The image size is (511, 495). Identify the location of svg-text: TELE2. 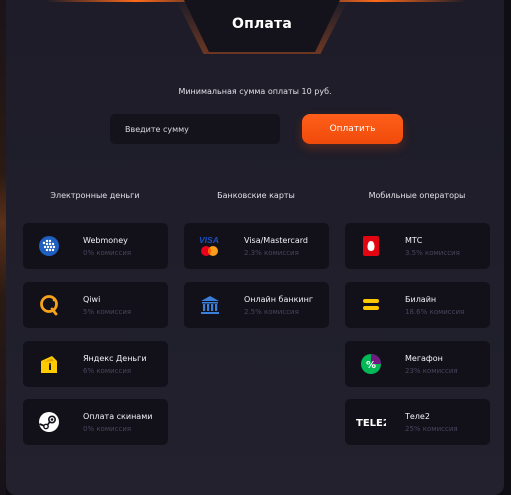
(371, 423).